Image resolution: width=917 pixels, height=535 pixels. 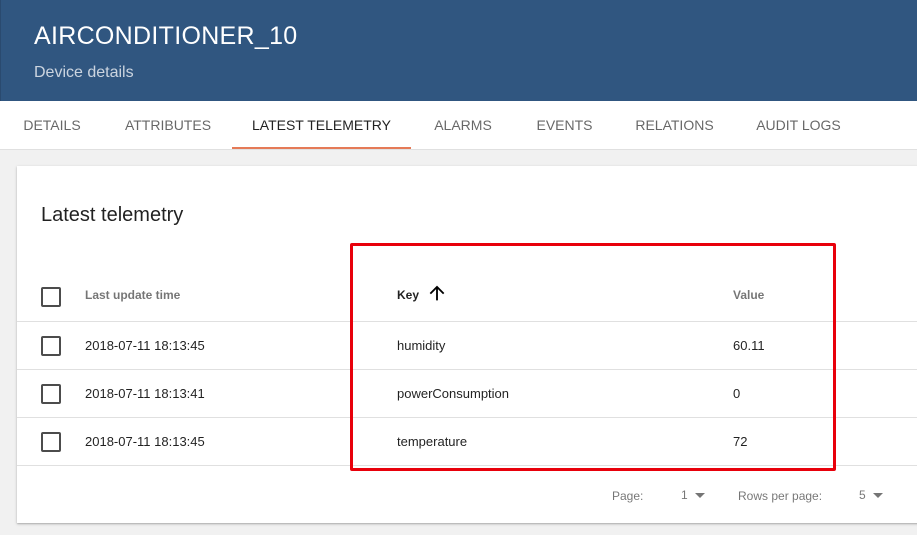 I want to click on page-label: Page:, so click(x=628, y=496).